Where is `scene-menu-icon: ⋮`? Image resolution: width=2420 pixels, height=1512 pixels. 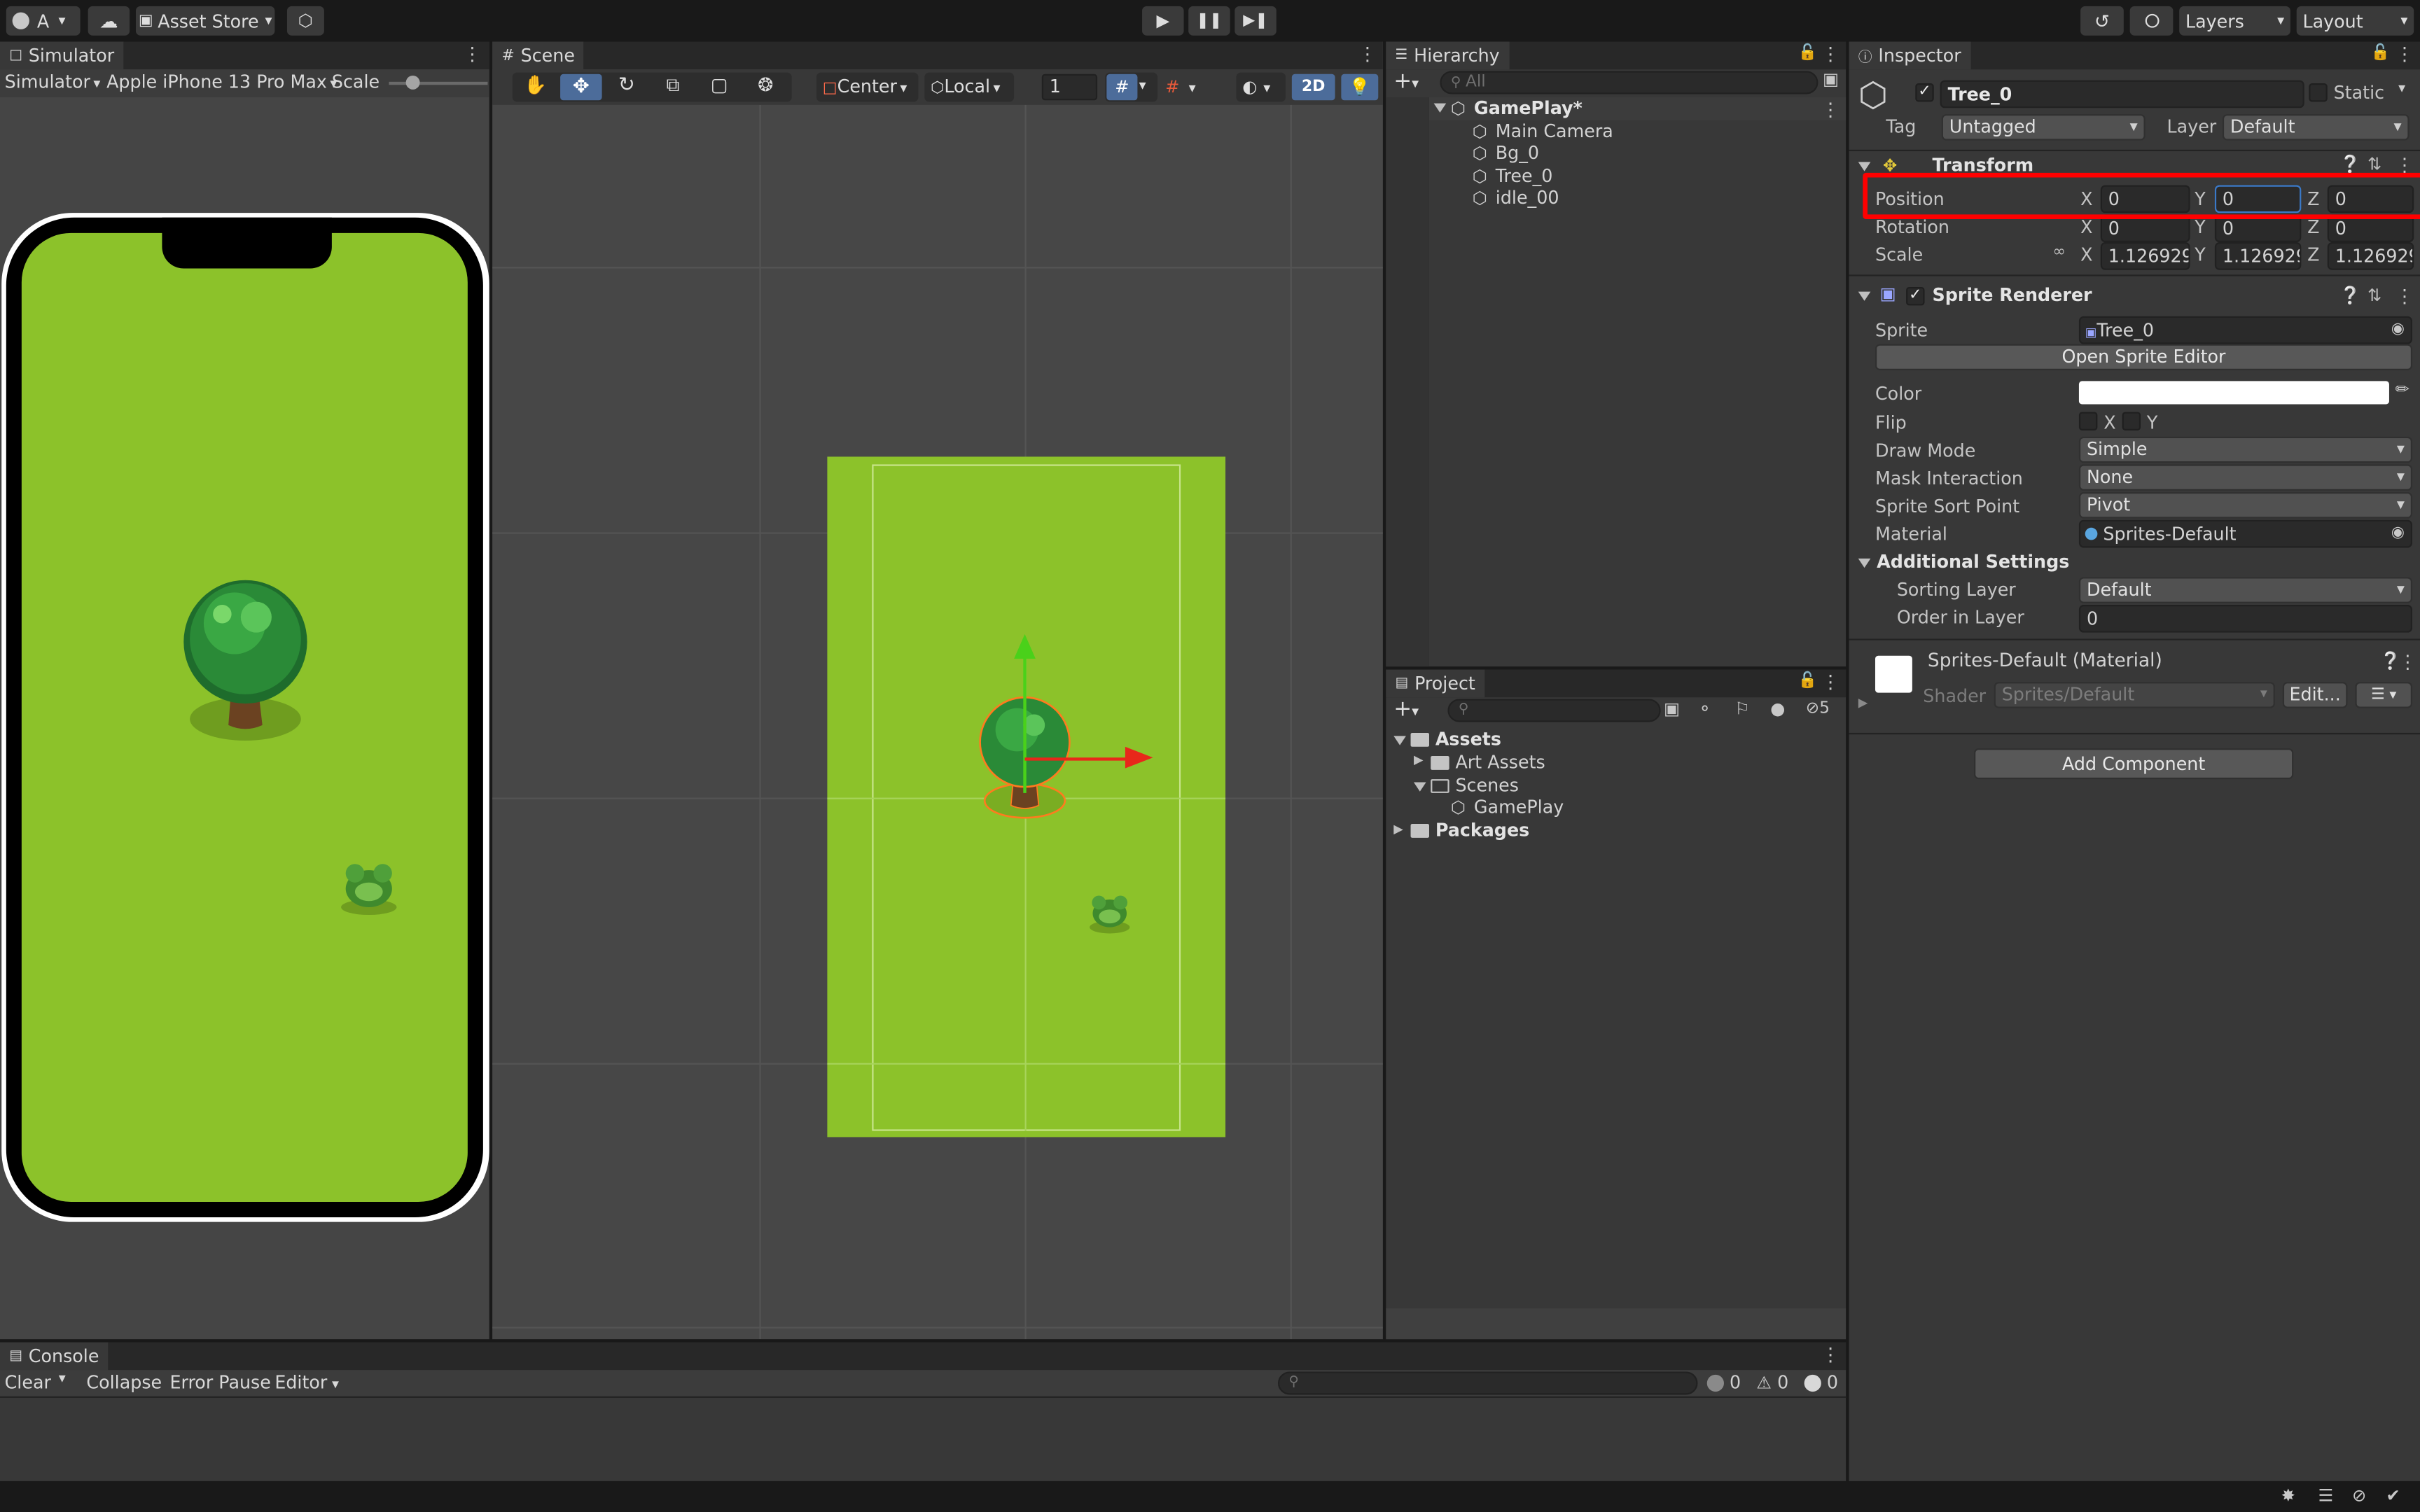 scene-menu-icon: ⋮ is located at coordinates (1367, 54).